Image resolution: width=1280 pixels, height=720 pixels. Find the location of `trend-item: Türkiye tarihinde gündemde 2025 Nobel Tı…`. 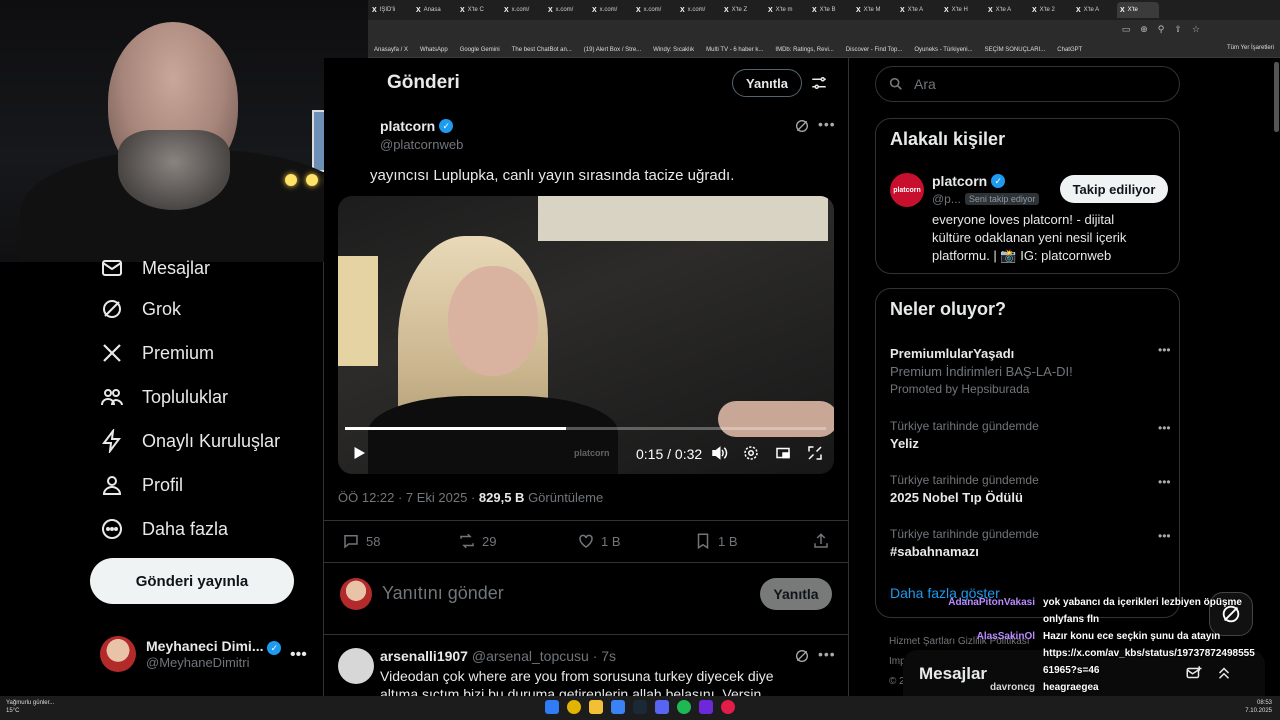

trend-item: Türkiye tarihinde gündemde 2025 Nobel Tı… is located at coordinates (1025, 489).